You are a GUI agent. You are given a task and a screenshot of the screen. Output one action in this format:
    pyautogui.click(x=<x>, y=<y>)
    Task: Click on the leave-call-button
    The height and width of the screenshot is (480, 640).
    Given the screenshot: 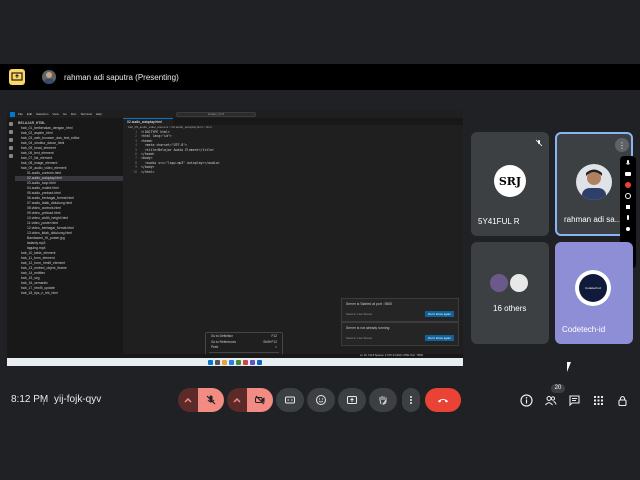 What is the action you would take?
    pyautogui.click(x=443, y=400)
    